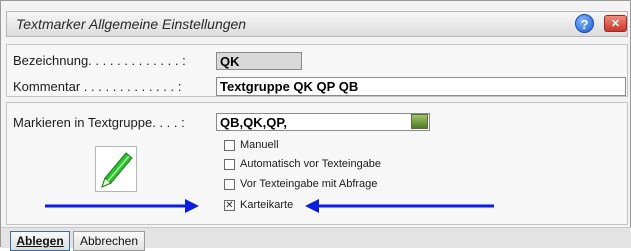 This screenshot has height=251, width=631. I want to click on close-button: ✕, so click(615, 23).